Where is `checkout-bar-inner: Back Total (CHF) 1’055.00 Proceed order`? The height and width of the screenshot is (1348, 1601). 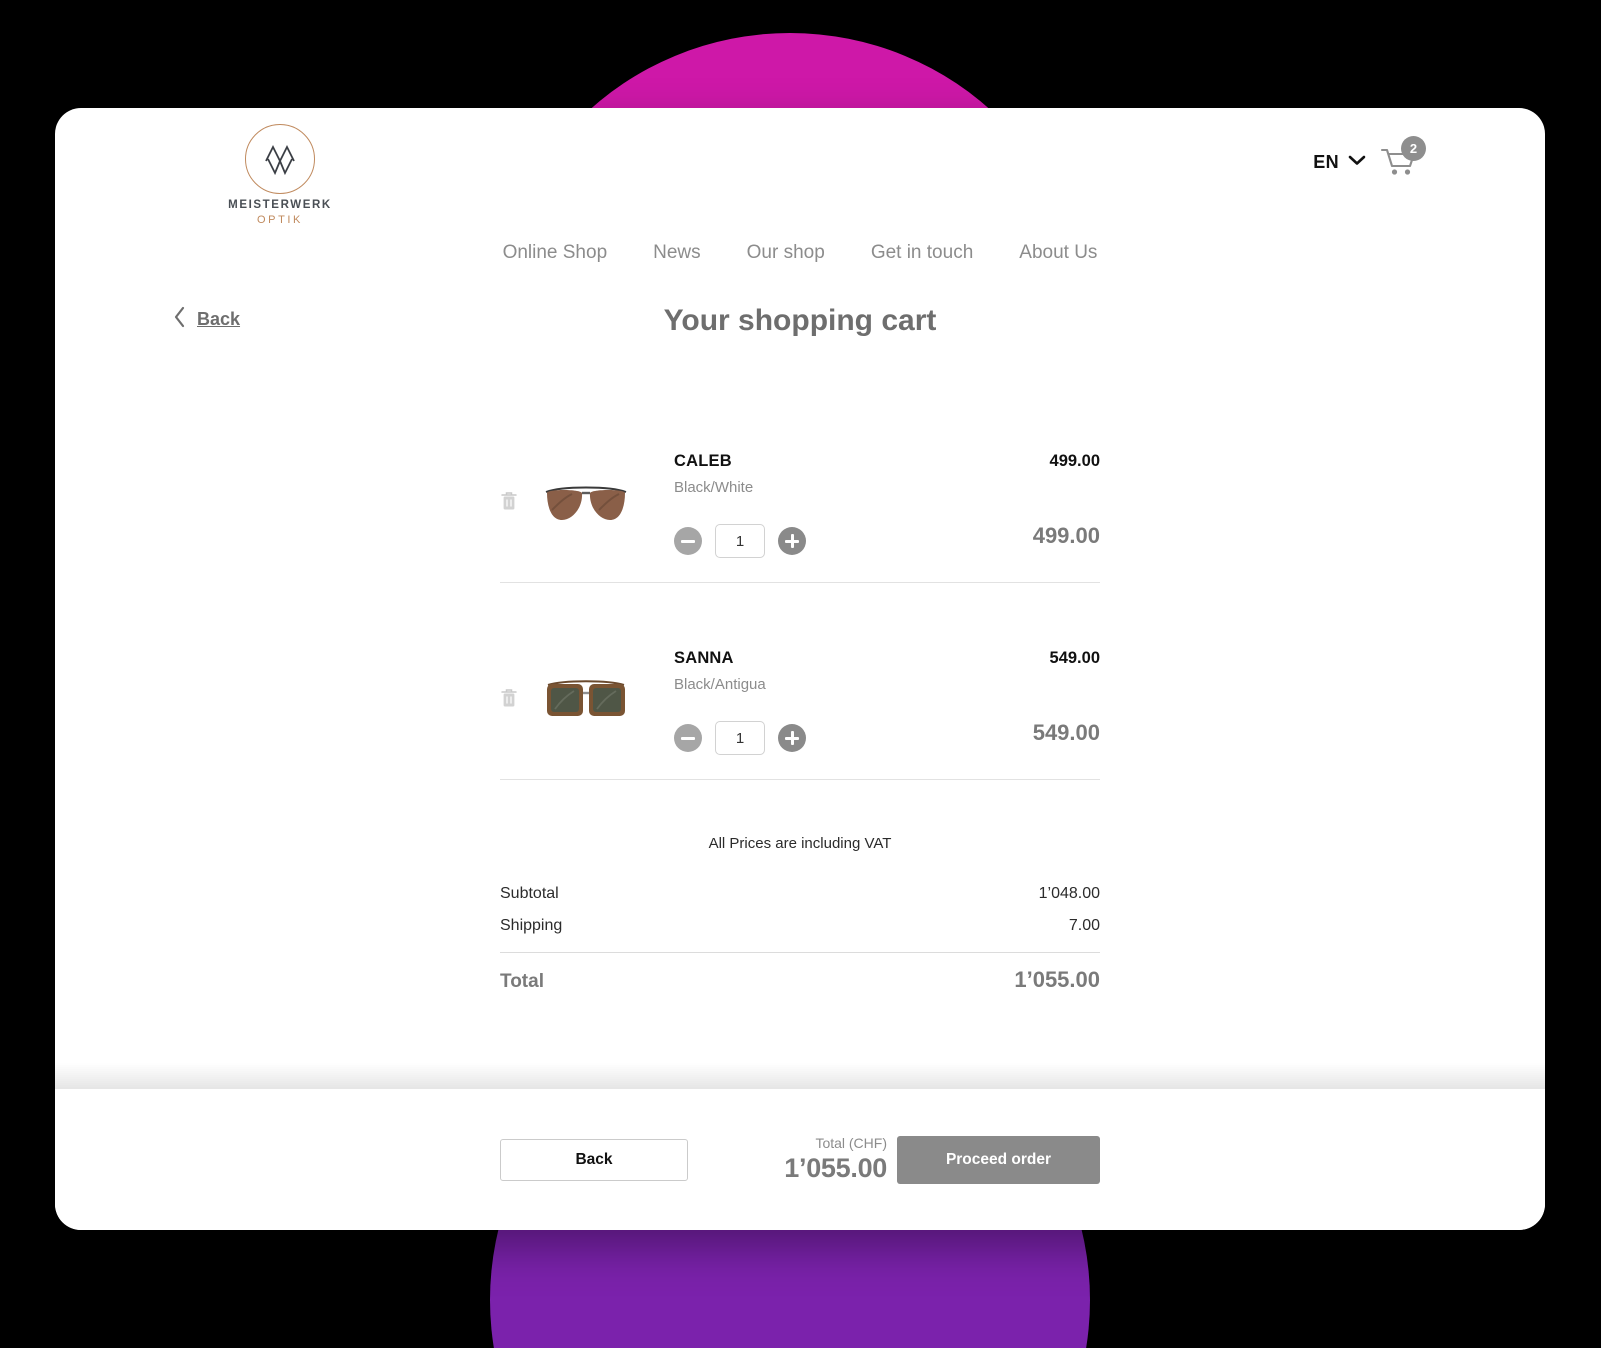 checkout-bar-inner: Back Total (CHF) 1’055.00 Proceed order is located at coordinates (800, 1159).